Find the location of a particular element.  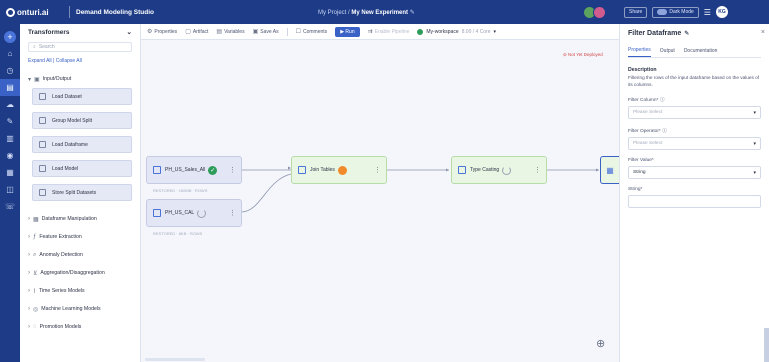

category-item: › ◌ Promotion Models is located at coordinates (80, 327).